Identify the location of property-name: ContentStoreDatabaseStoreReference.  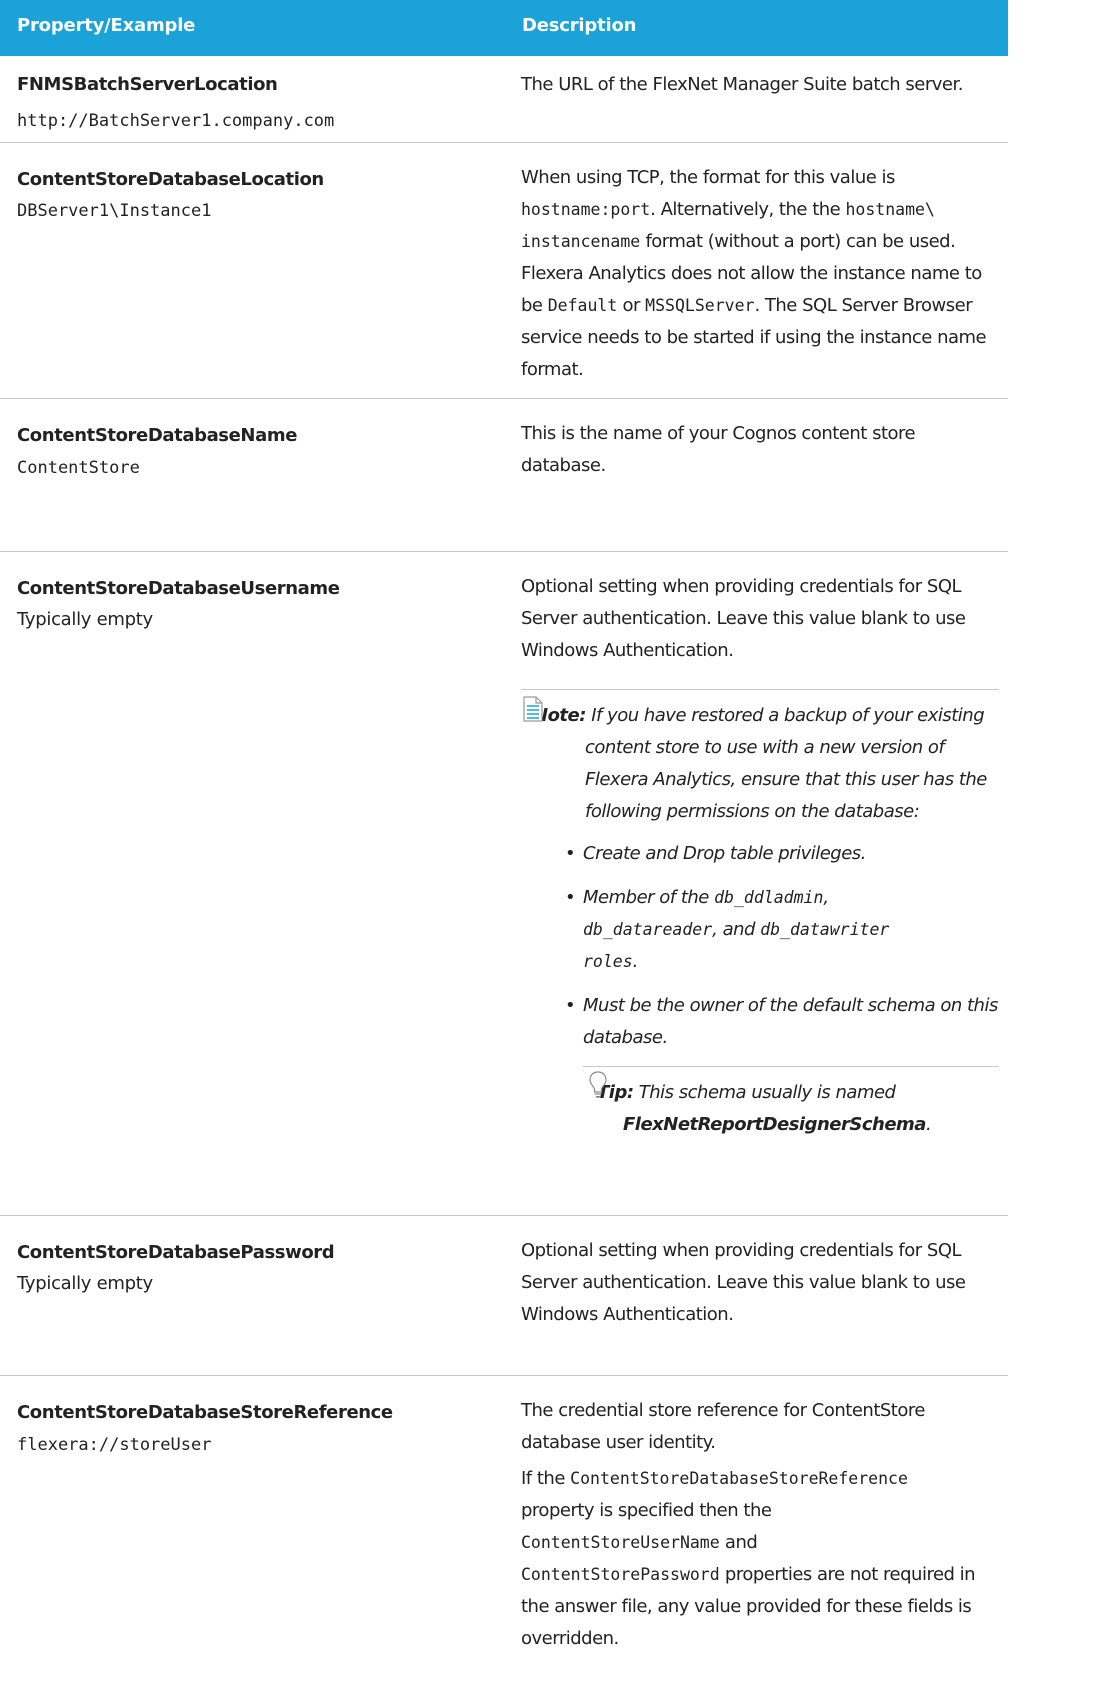
(205, 1412).